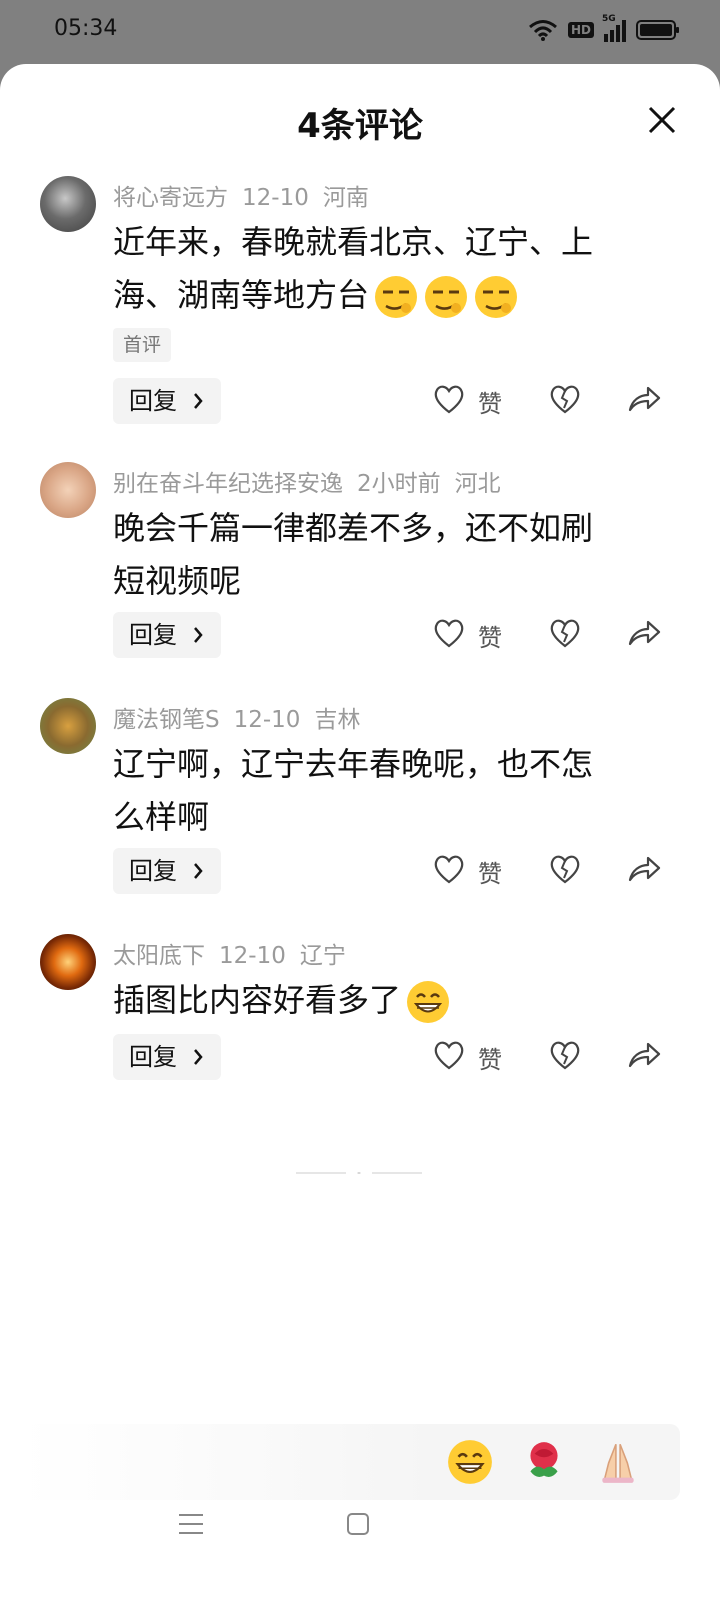  Describe the element at coordinates (166, 720) in the screenshot. I see `username: 魔法钢笔S` at that location.